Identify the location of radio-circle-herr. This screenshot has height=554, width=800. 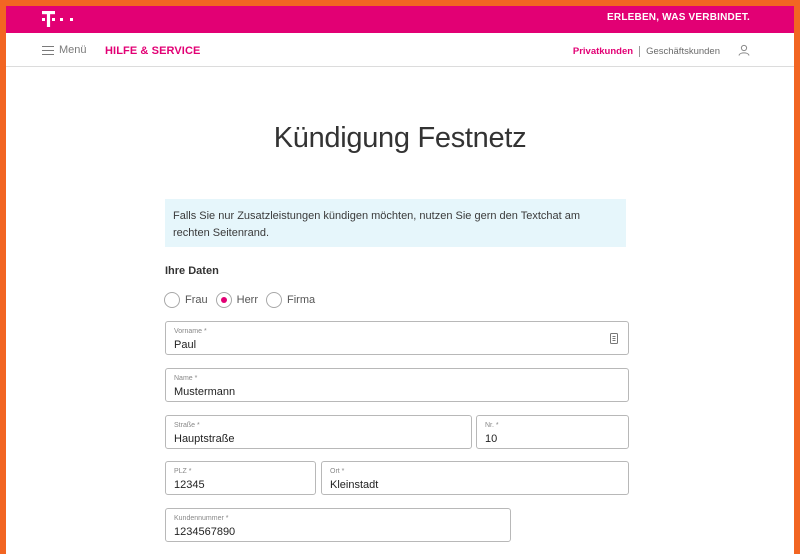
(223, 300).